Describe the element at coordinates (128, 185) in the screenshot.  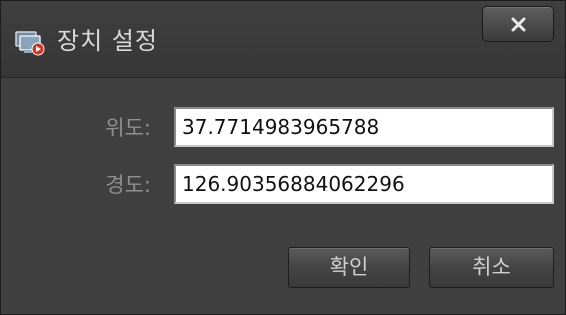
I see `longitude-label: 경도:` at that location.